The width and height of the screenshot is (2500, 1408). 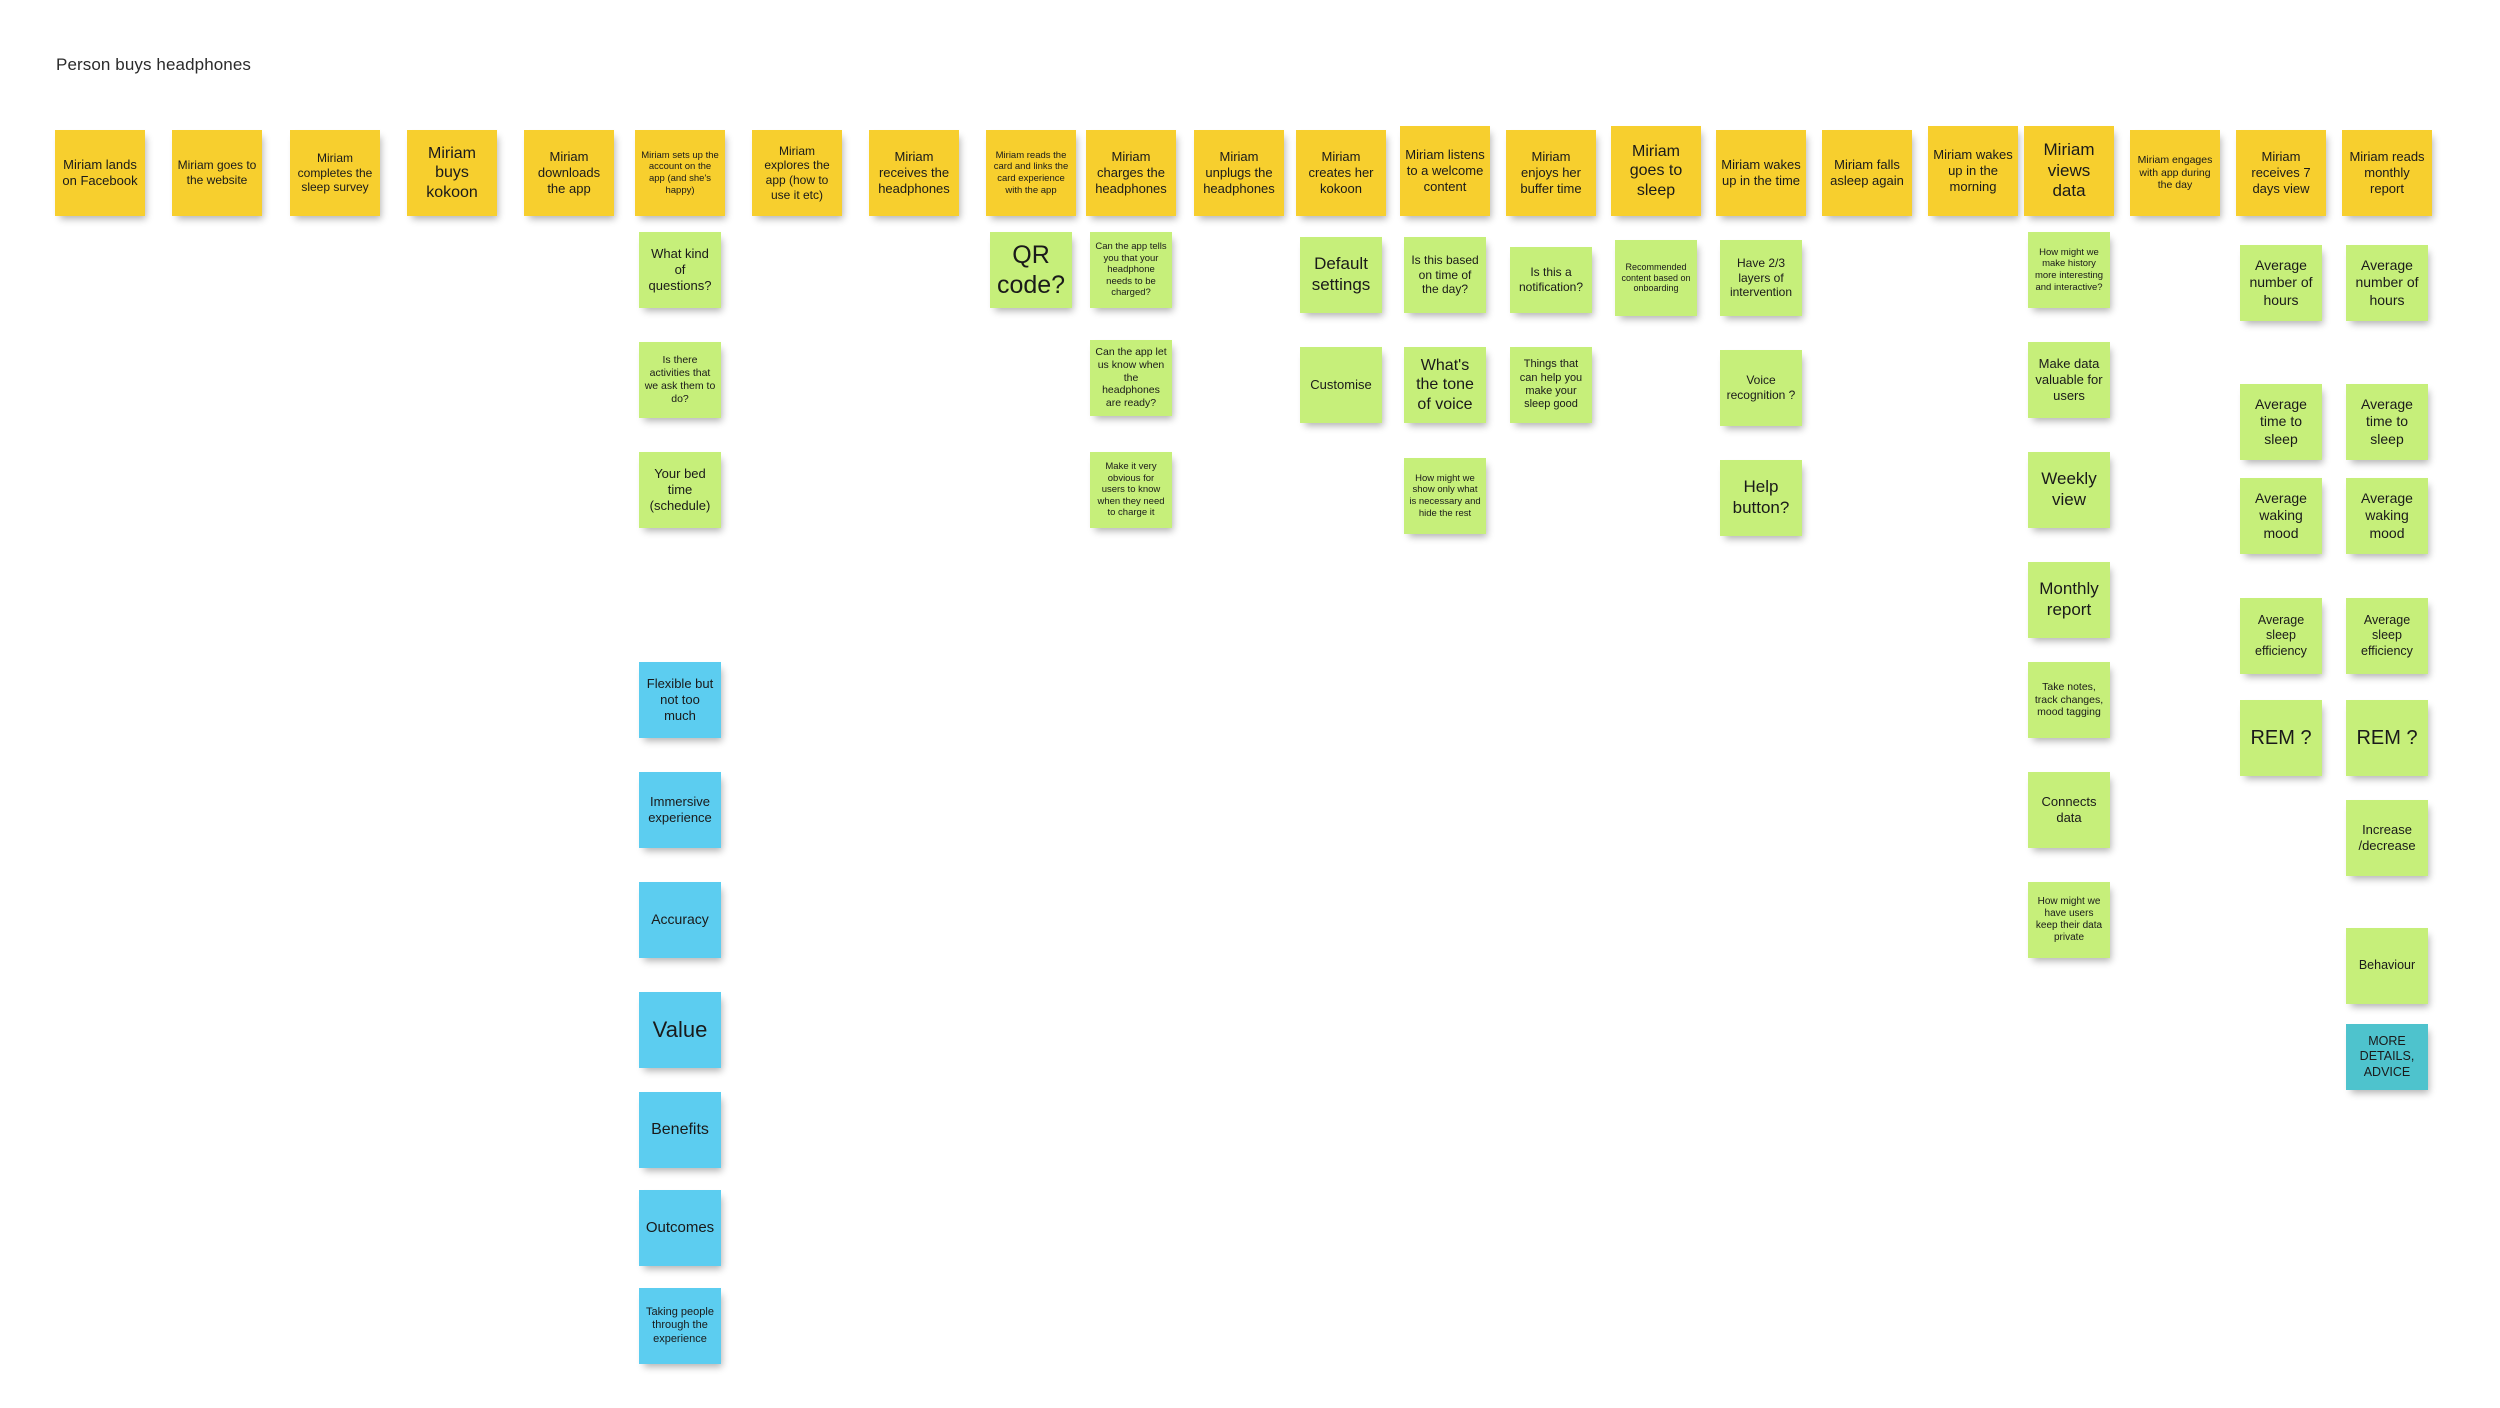 I want to click on note-text: Your bed time (schedule), so click(x=680, y=489).